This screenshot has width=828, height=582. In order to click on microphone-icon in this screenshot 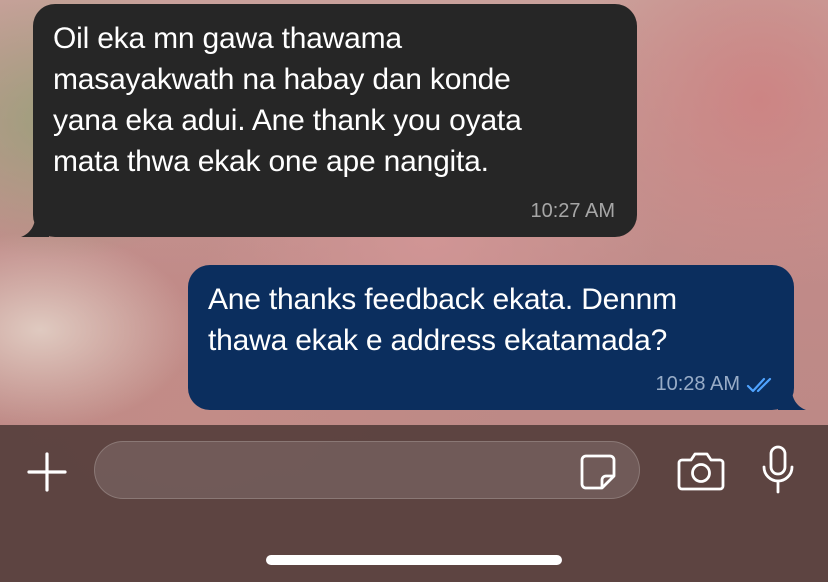, I will do `click(778, 470)`.